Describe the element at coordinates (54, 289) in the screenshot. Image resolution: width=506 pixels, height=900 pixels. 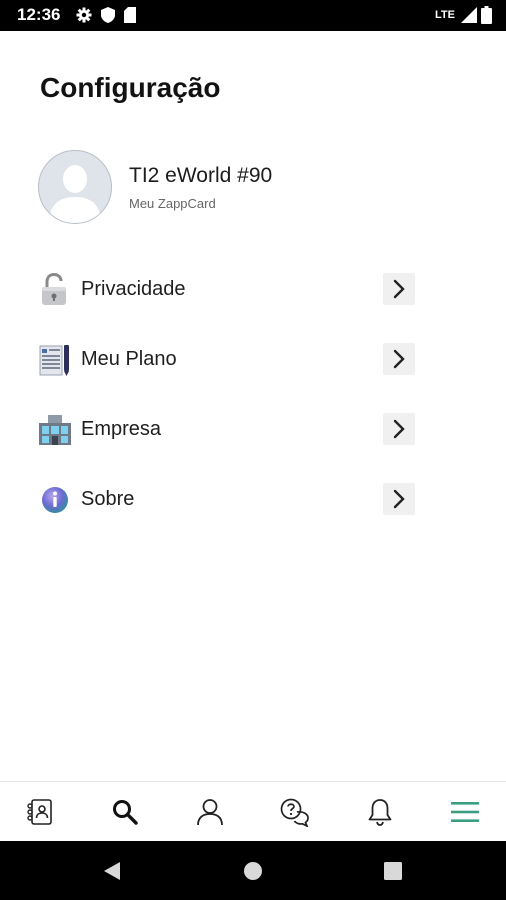
I see `lock-icon` at that location.